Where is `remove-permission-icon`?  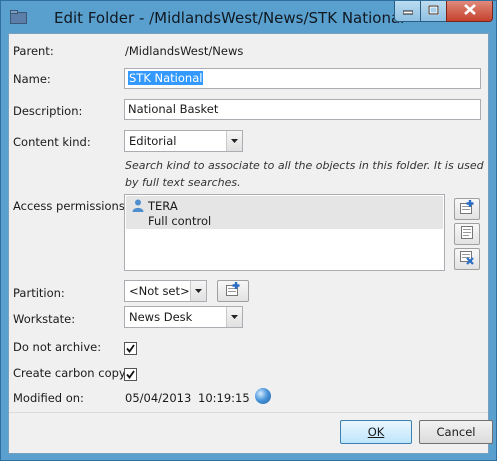
remove-permission-icon is located at coordinates (467, 259).